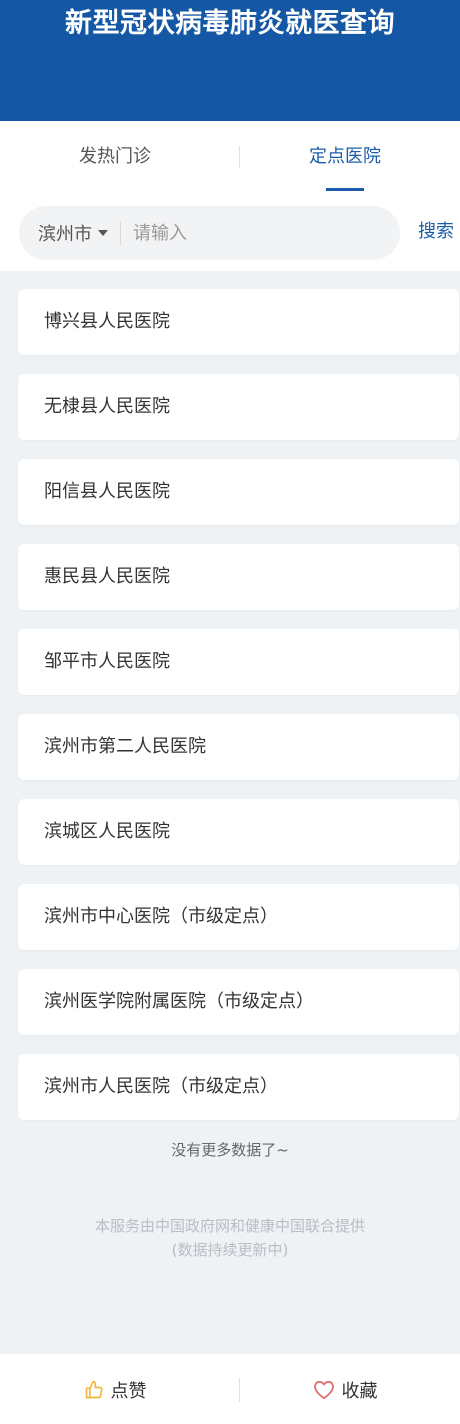 Image resolution: width=460 pixels, height=1424 pixels. I want to click on like-button: 点赞, so click(115, 1389).